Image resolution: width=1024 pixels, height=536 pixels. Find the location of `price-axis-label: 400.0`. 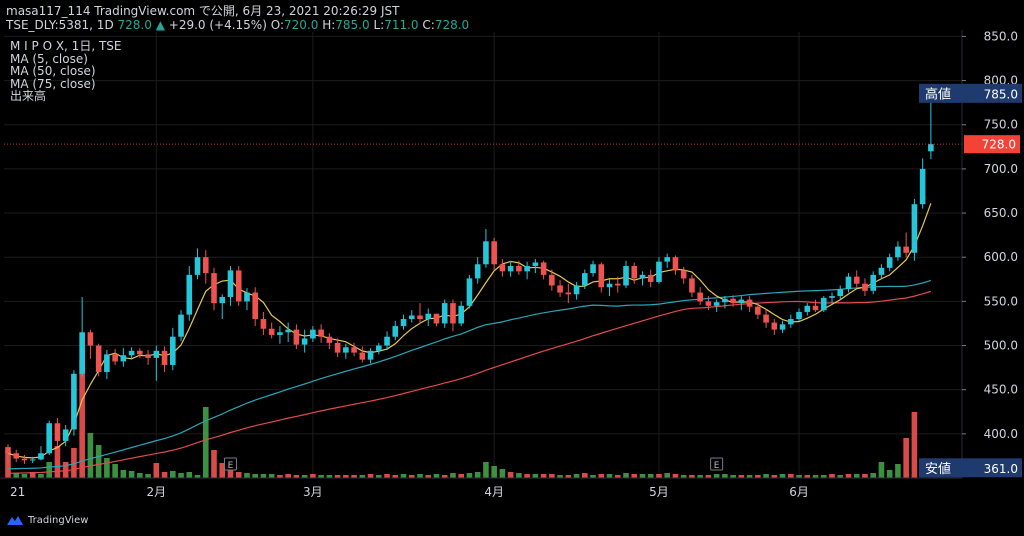

price-axis-label: 400.0 is located at coordinates (1001, 434).